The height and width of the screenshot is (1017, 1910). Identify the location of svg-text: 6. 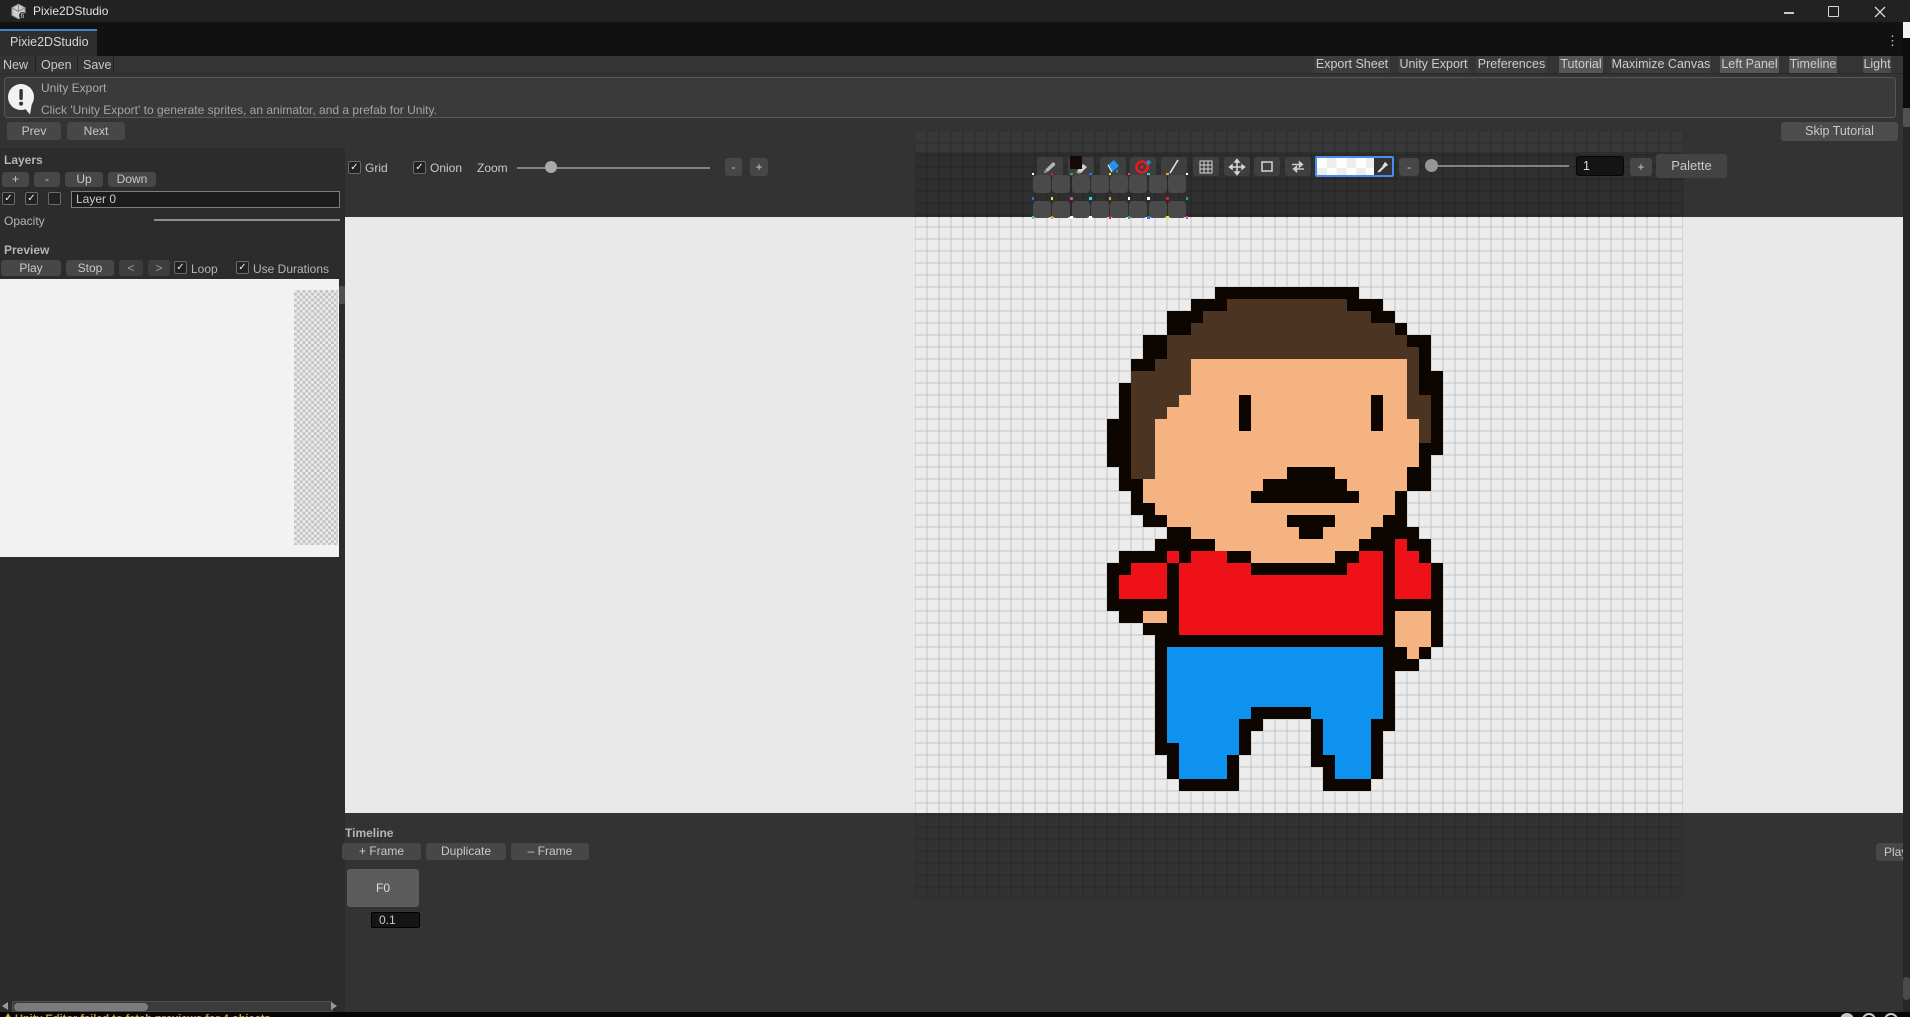
(23, 16).